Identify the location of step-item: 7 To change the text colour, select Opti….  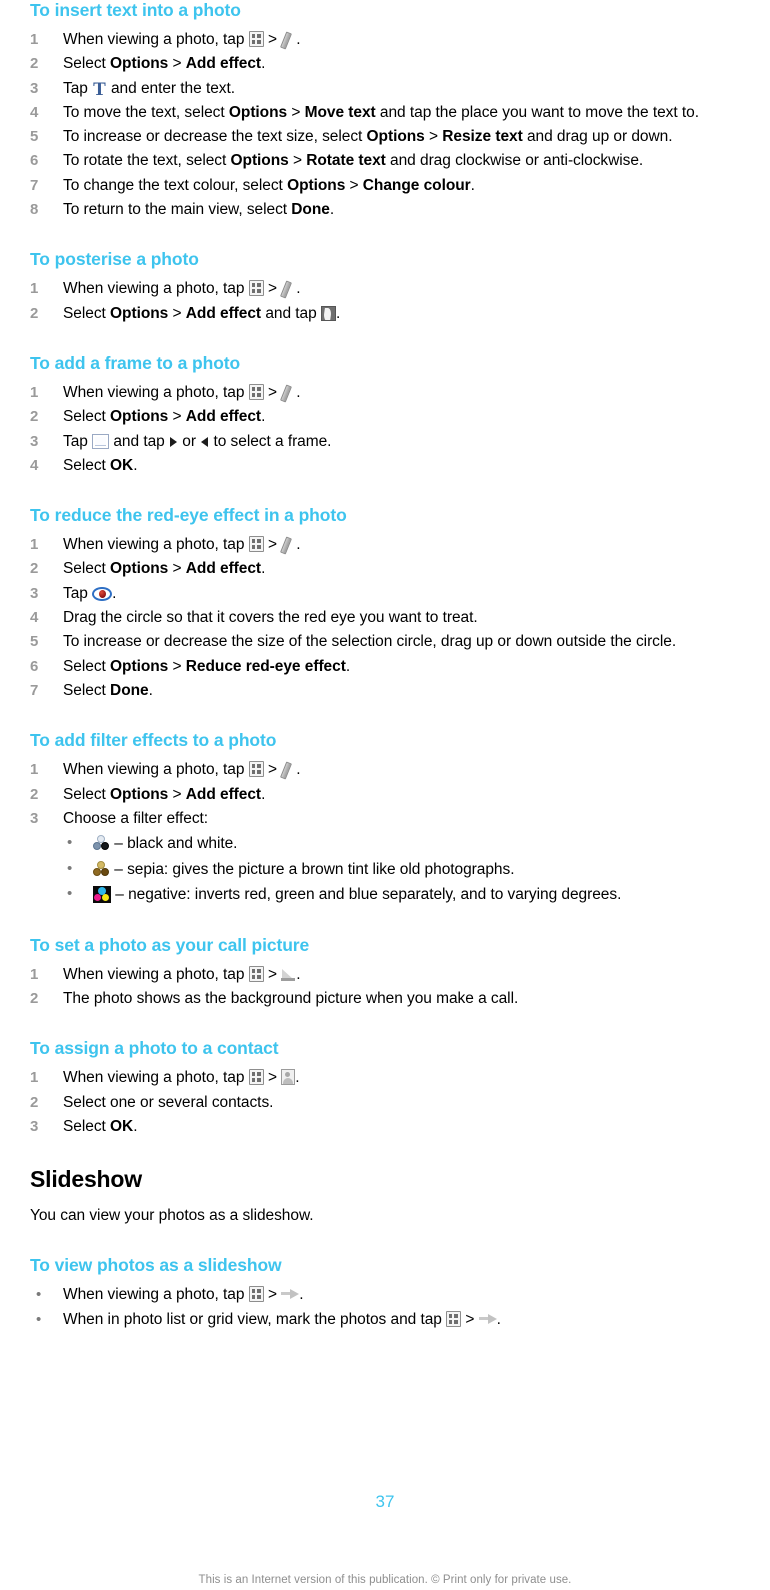
(395, 186).